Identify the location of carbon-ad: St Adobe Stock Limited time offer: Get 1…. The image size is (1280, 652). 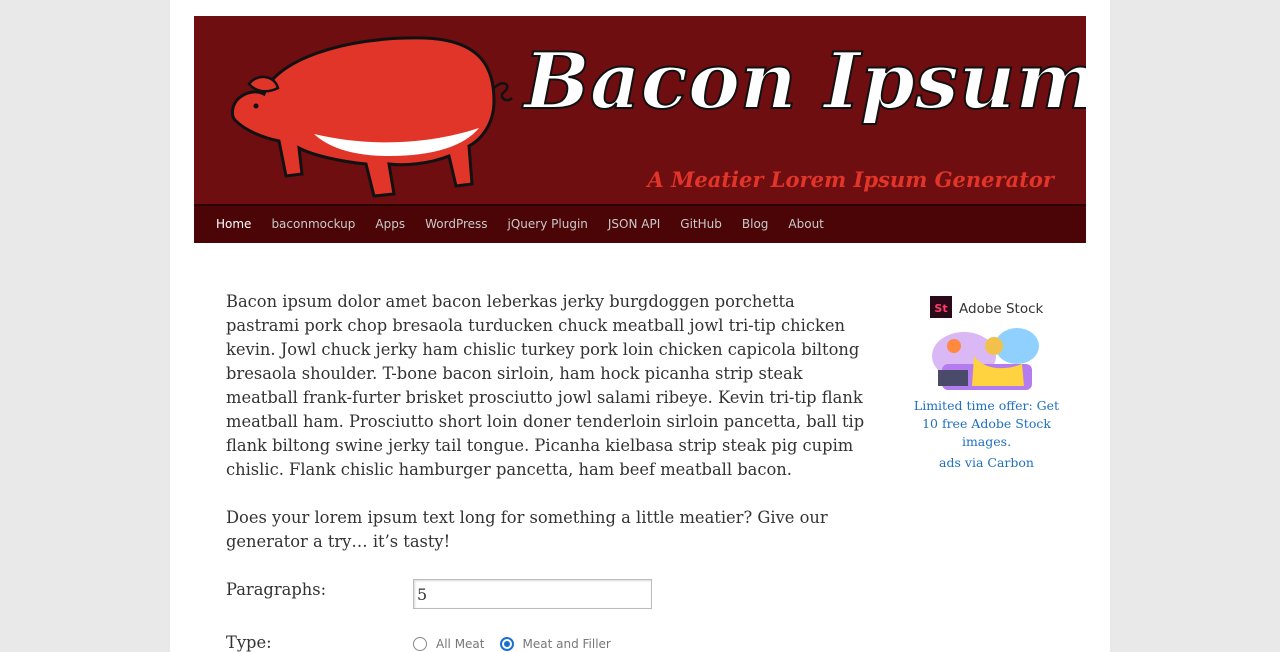
(986, 382).